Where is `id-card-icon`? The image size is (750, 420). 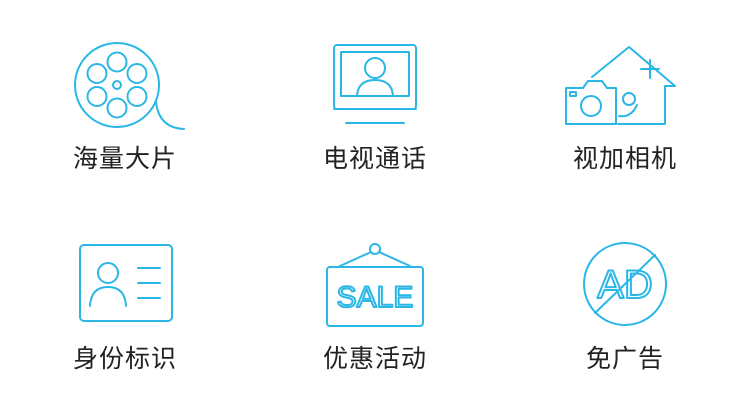
id-card-icon is located at coordinates (125, 290).